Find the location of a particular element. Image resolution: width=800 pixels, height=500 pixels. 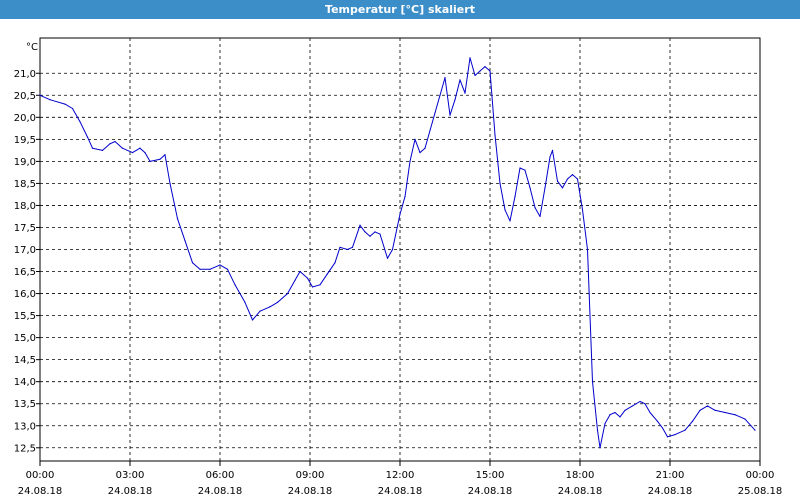

y-tick-label: 15,0 is located at coordinates (25, 338).